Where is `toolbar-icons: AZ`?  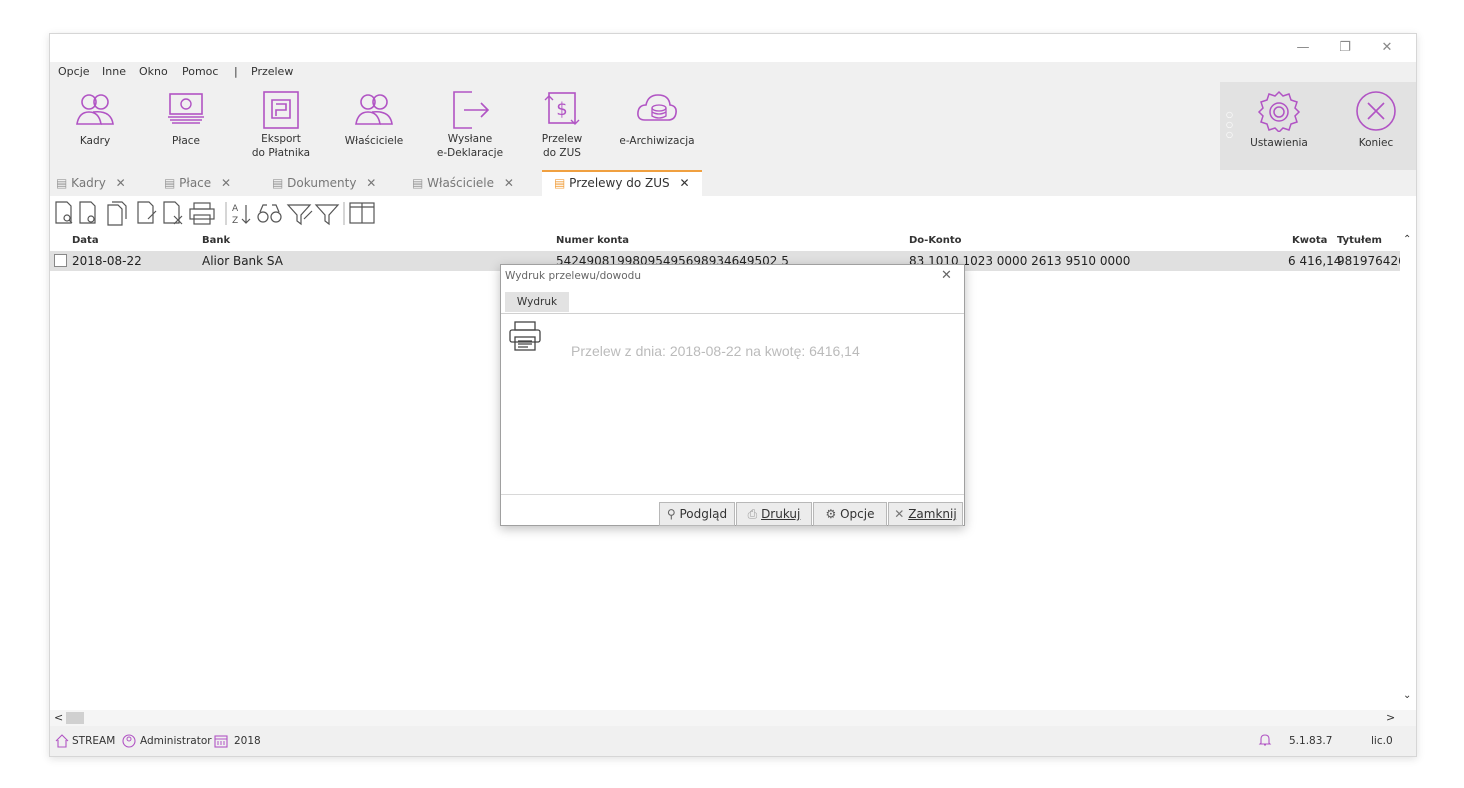
toolbar-icons: AZ is located at coordinates (215, 213).